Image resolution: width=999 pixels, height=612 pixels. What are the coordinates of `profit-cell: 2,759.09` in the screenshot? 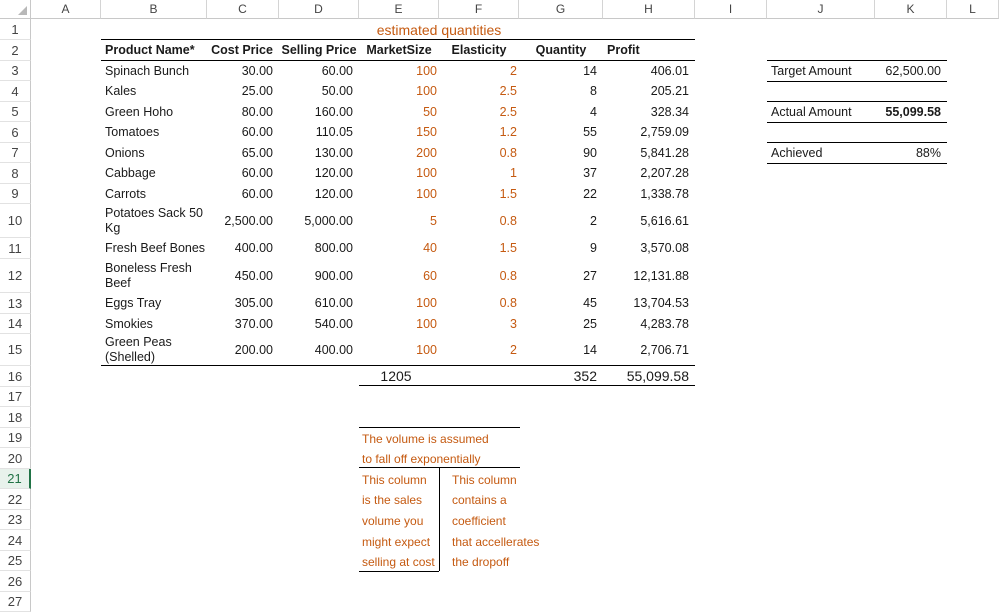 It's located at (649, 132).